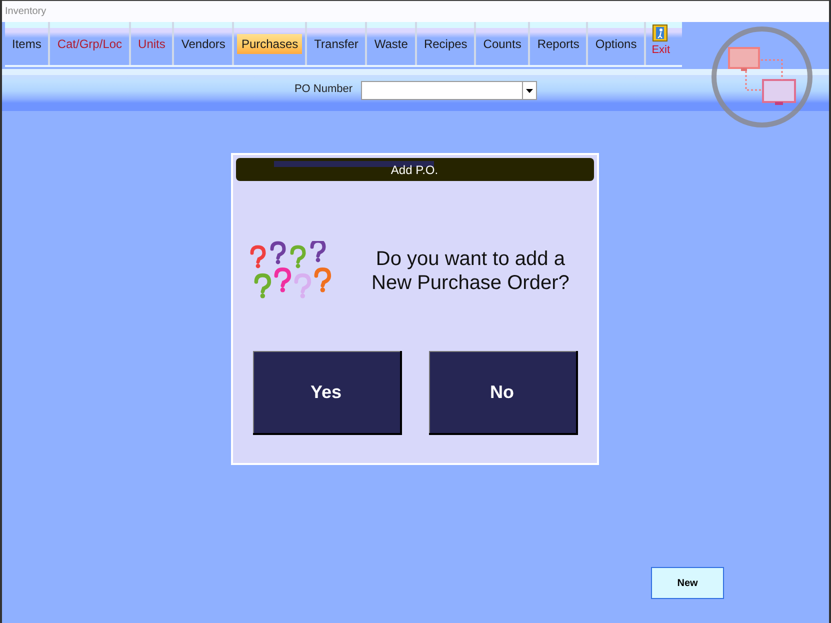 This screenshot has width=831, height=623. What do you see at coordinates (327, 393) in the screenshot?
I see `dialog-button: Yes` at bounding box center [327, 393].